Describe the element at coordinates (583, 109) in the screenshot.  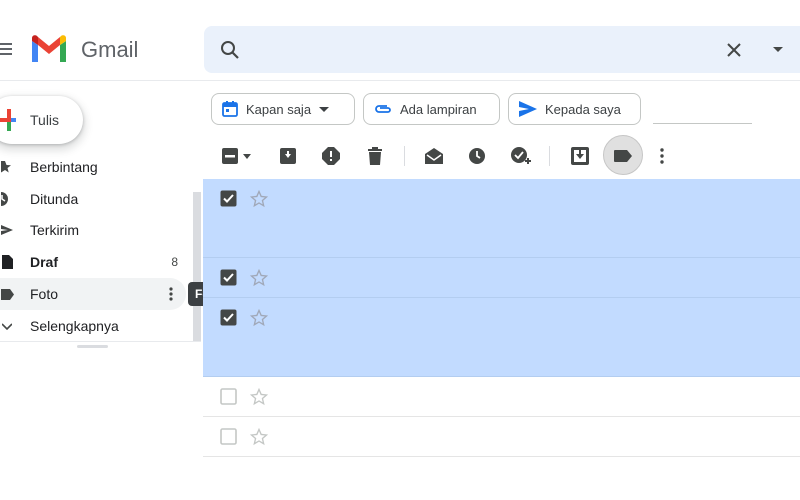
I see `chip-label: Kepada saya` at that location.